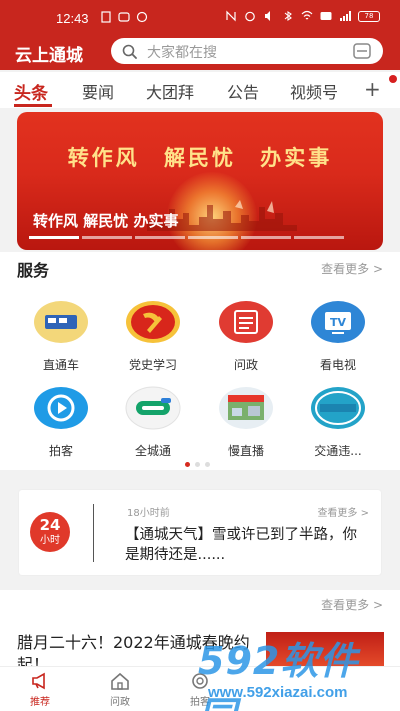 The width and height of the screenshot is (400, 711). Describe the element at coordinates (200, 157) in the screenshot. I see `banner-slogan: 转作风 解民忧 办实事` at that location.